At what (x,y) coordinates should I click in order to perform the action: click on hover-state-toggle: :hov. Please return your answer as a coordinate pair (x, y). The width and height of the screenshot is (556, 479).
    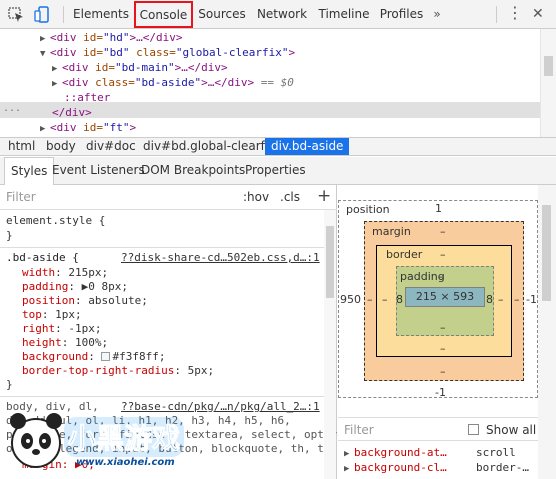
    Looking at the image, I should click on (256, 197).